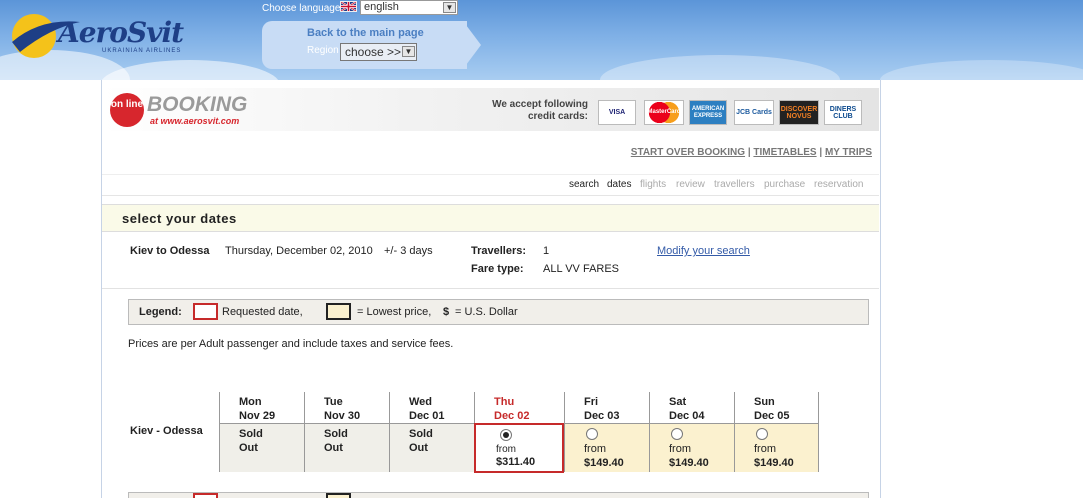 This screenshot has height=498, width=1083. I want to click on back-panel-arrow-icon, so click(472, 45).